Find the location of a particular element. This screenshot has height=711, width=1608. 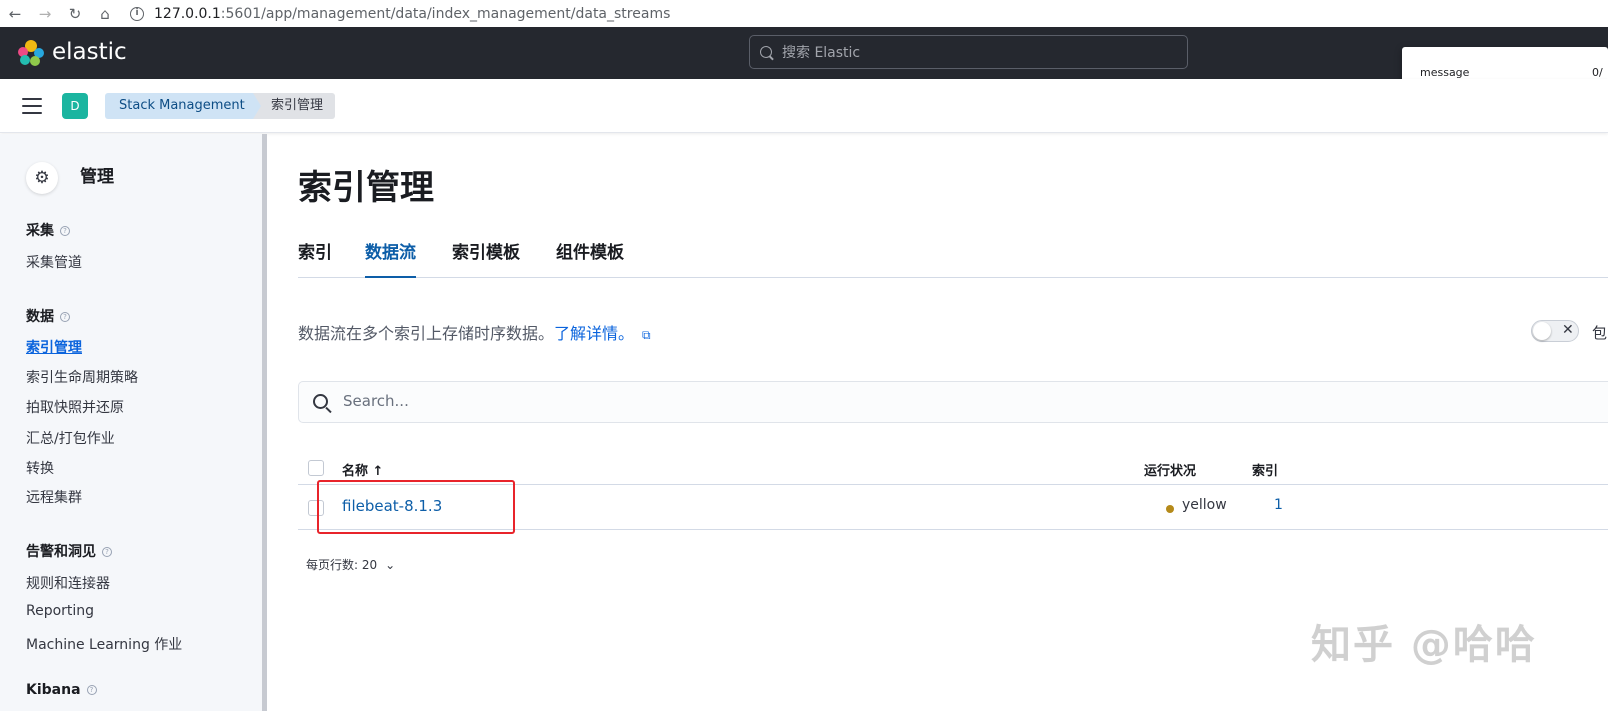

sidebar-item-transforms: 转换 is located at coordinates (40, 468).